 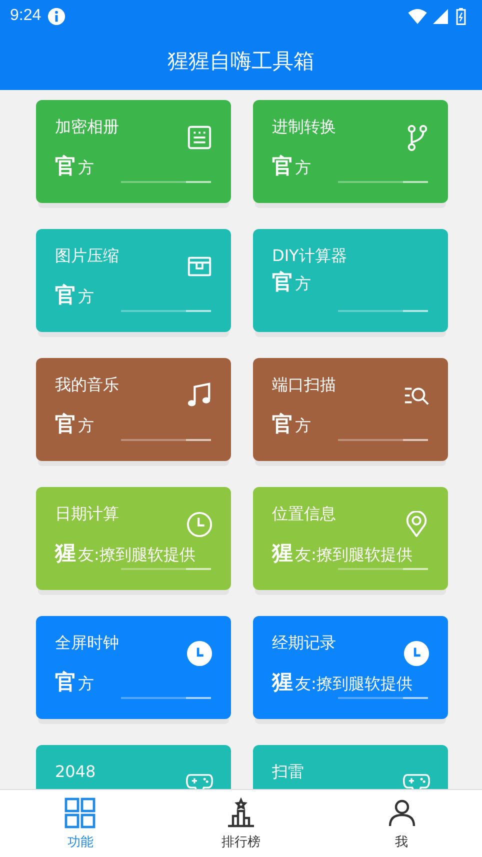 What do you see at coordinates (304, 385) in the screenshot?
I see `tool-title: 端口扫描` at bounding box center [304, 385].